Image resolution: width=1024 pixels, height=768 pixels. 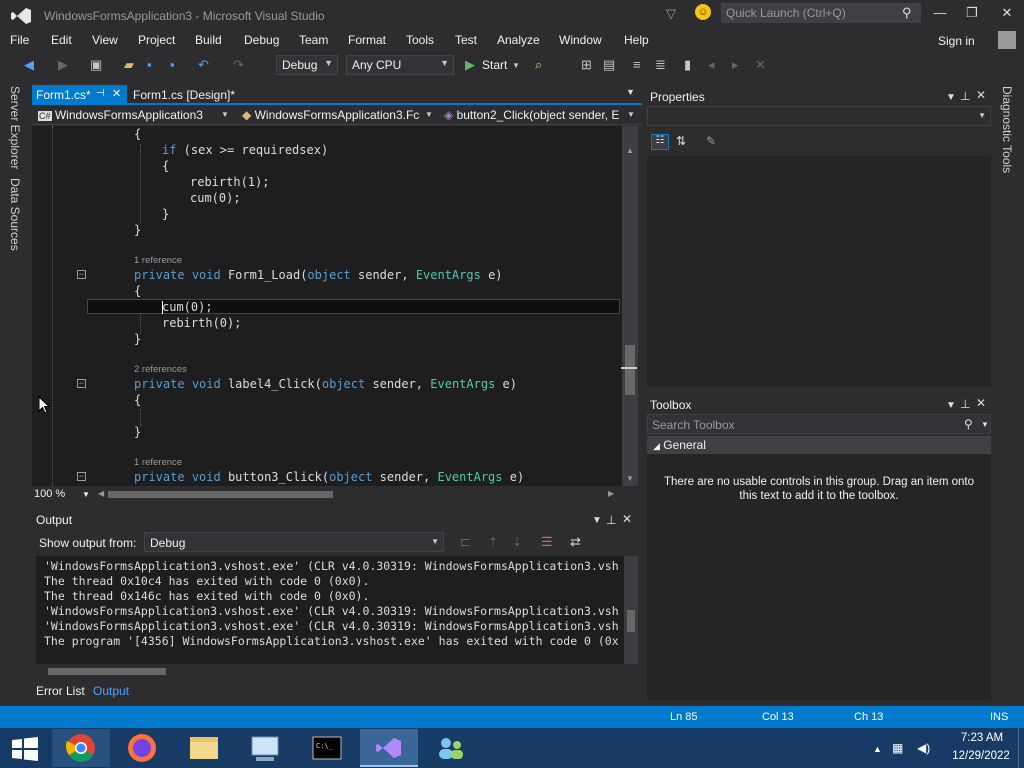 What do you see at coordinates (609, 65) in the screenshot?
I see `properties-window-icon: ▤` at bounding box center [609, 65].